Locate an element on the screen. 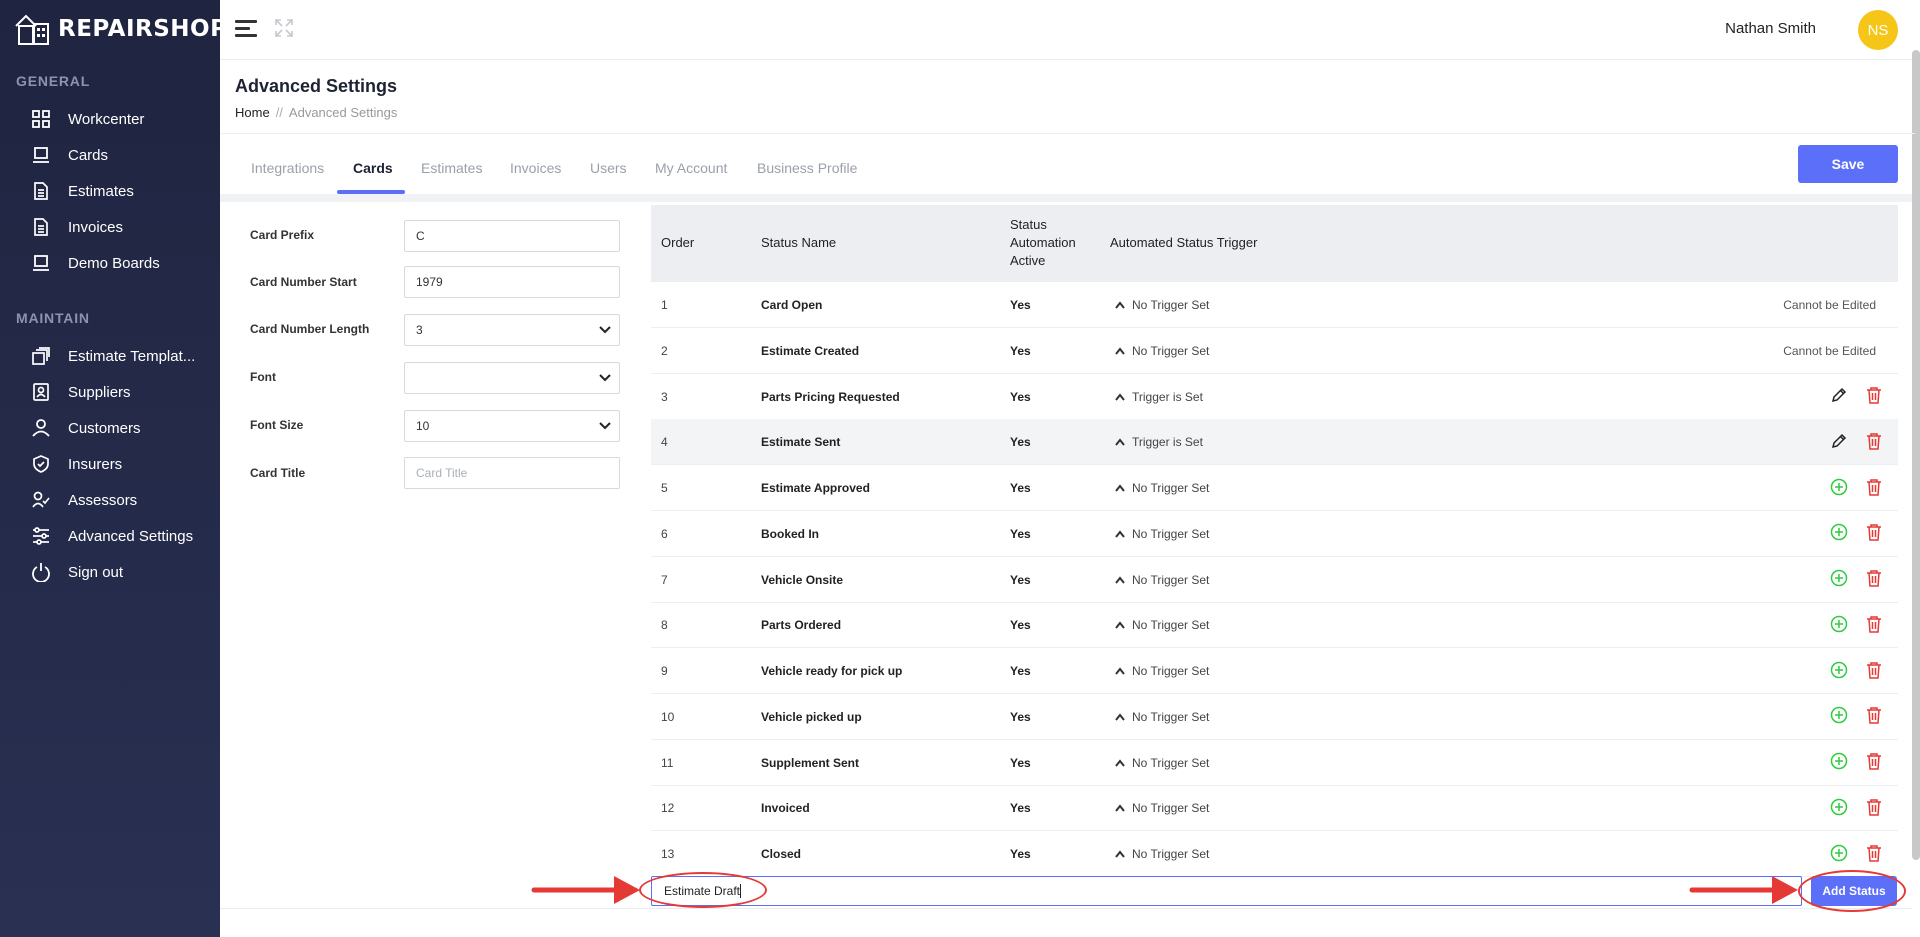 The width and height of the screenshot is (1920, 937). menu-toggle-icon is located at coordinates (246, 29).